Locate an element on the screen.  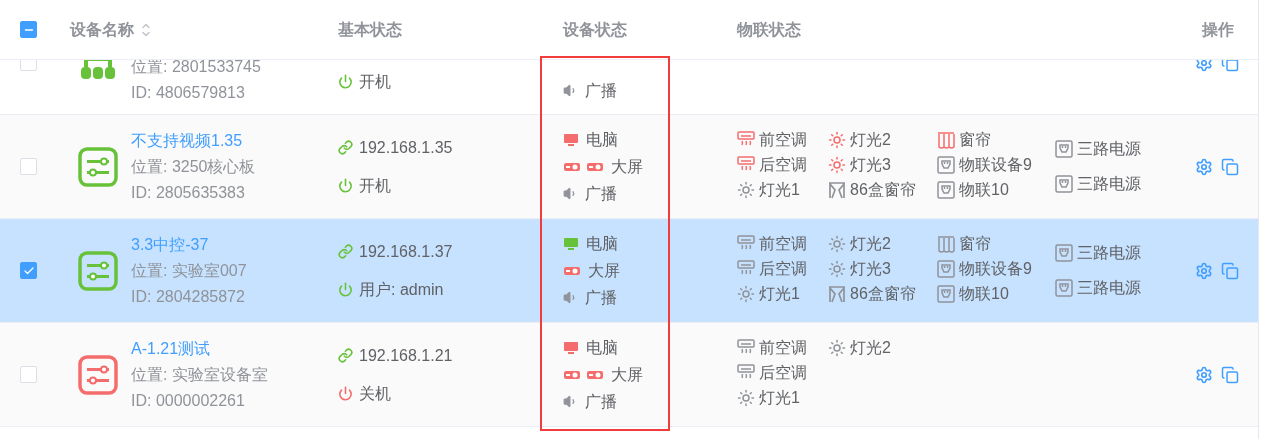
device-location: 位置: 3250核心板 is located at coordinates (193, 166).